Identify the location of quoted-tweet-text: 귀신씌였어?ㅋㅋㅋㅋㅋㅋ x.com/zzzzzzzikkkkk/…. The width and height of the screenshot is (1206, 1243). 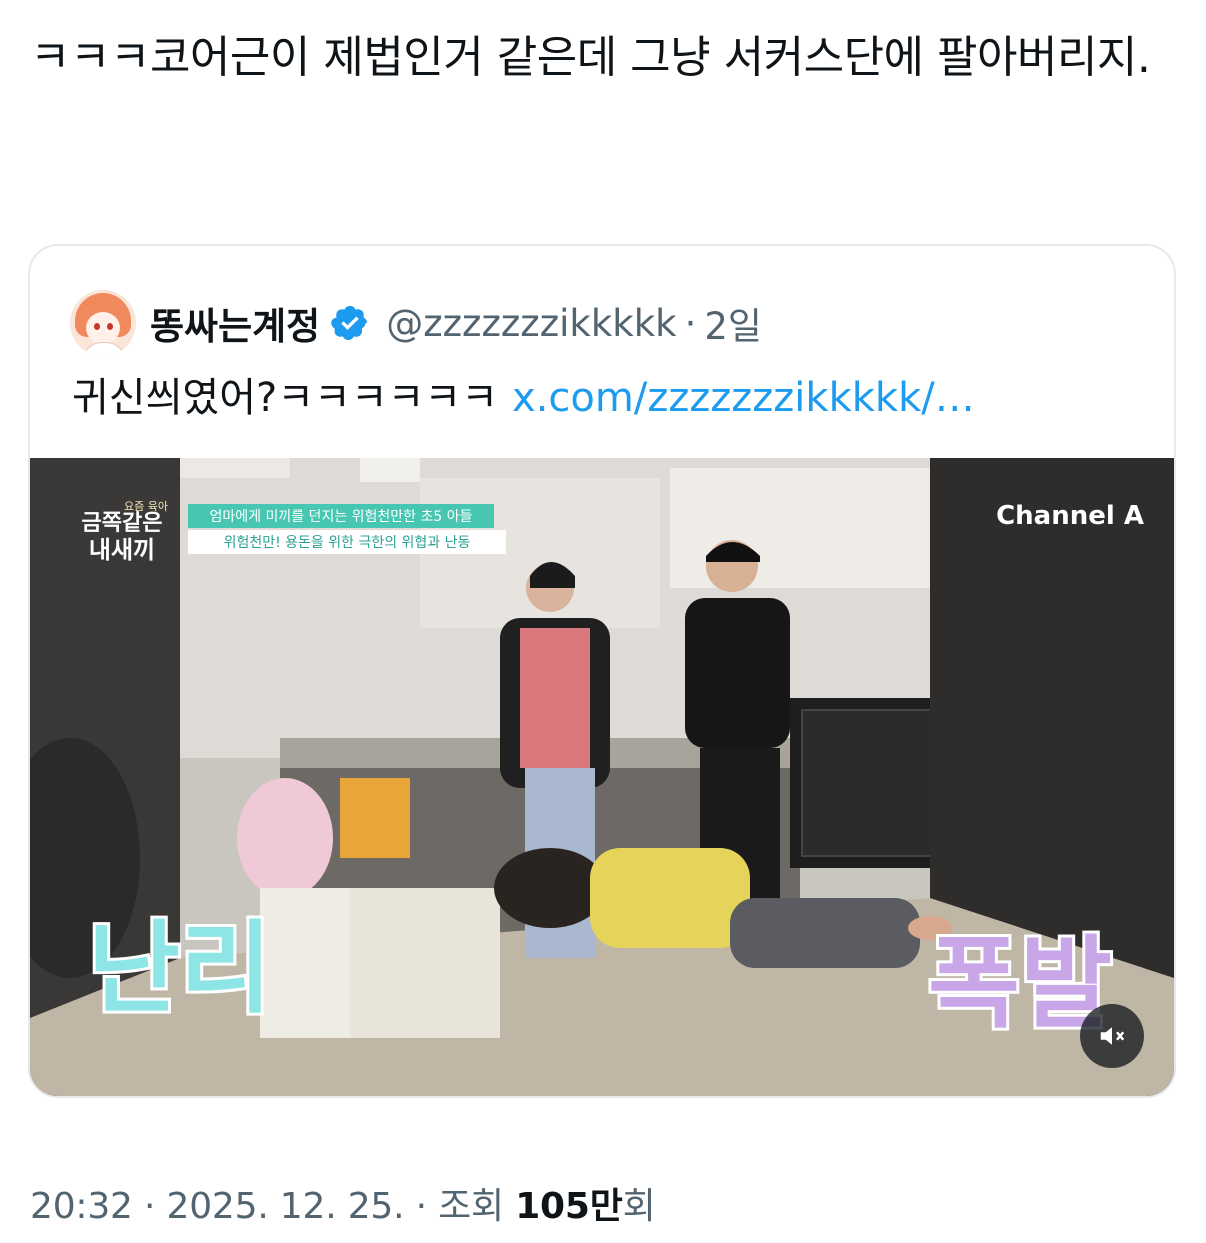
(523, 398).